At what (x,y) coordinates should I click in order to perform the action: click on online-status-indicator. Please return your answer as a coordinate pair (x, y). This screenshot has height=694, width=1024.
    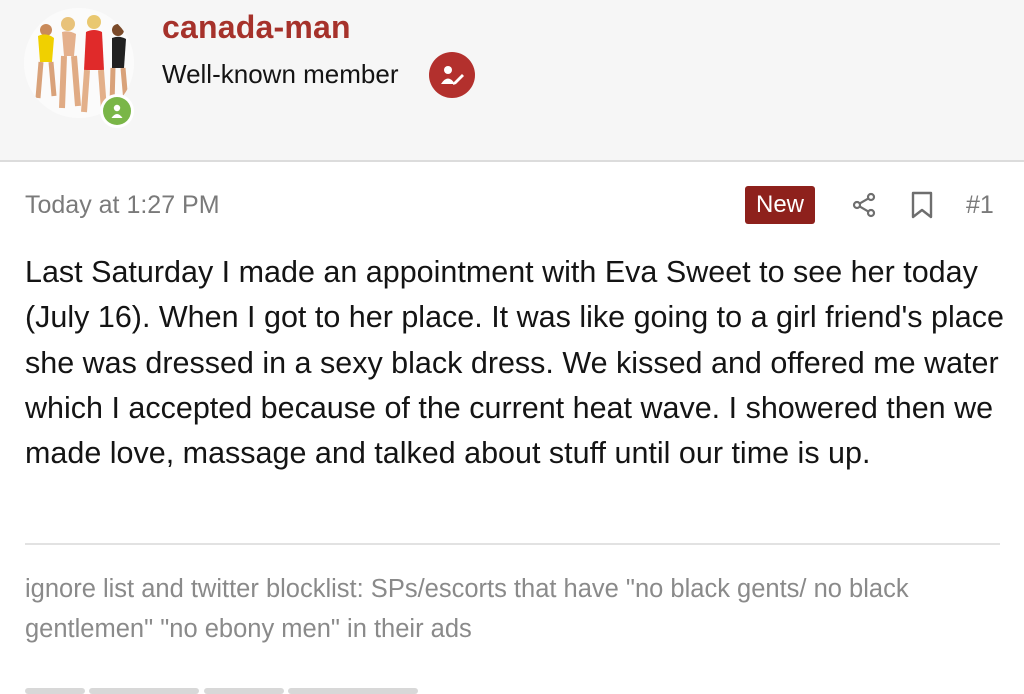
    Looking at the image, I should click on (117, 111).